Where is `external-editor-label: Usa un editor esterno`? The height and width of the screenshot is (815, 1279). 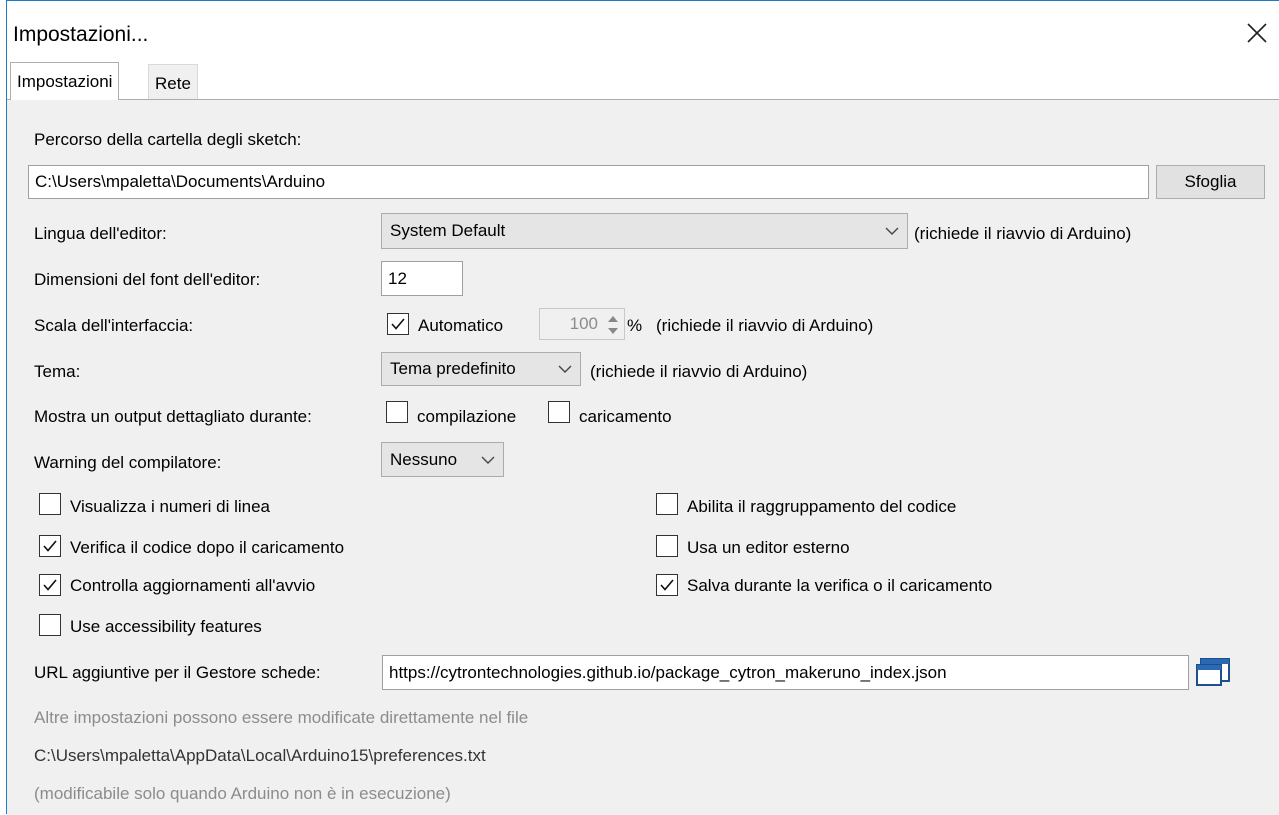 external-editor-label: Usa un editor esterno is located at coordinates (768, 547).